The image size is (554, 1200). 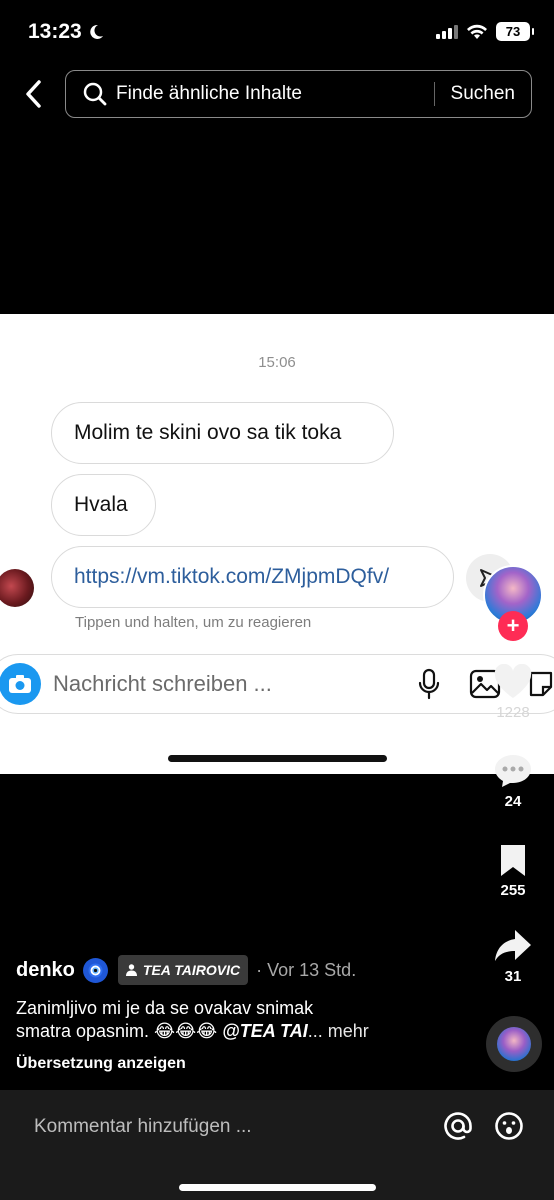 What do you see at coordinates (306, 969) in the screenshot?
I see `post-time: · Vor 13 Std.` at bounding box center [306, 969].